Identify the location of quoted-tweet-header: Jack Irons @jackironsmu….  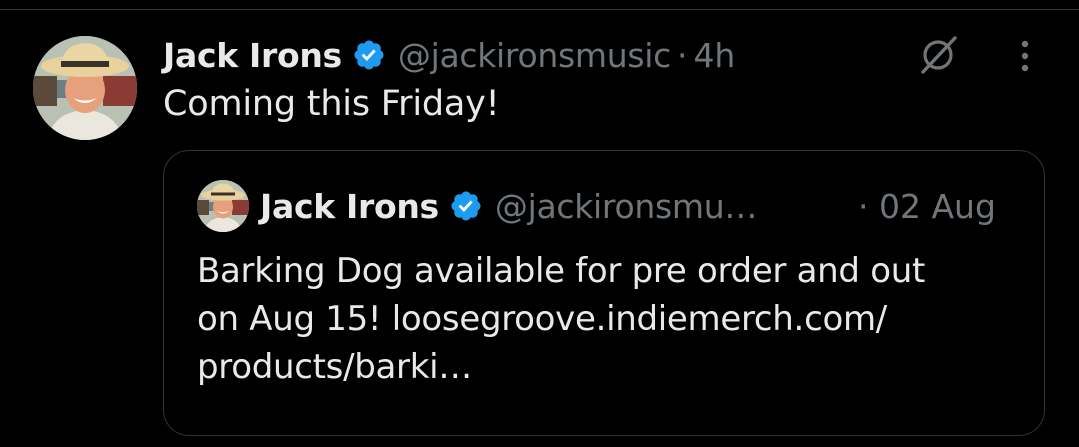
(508, 206).